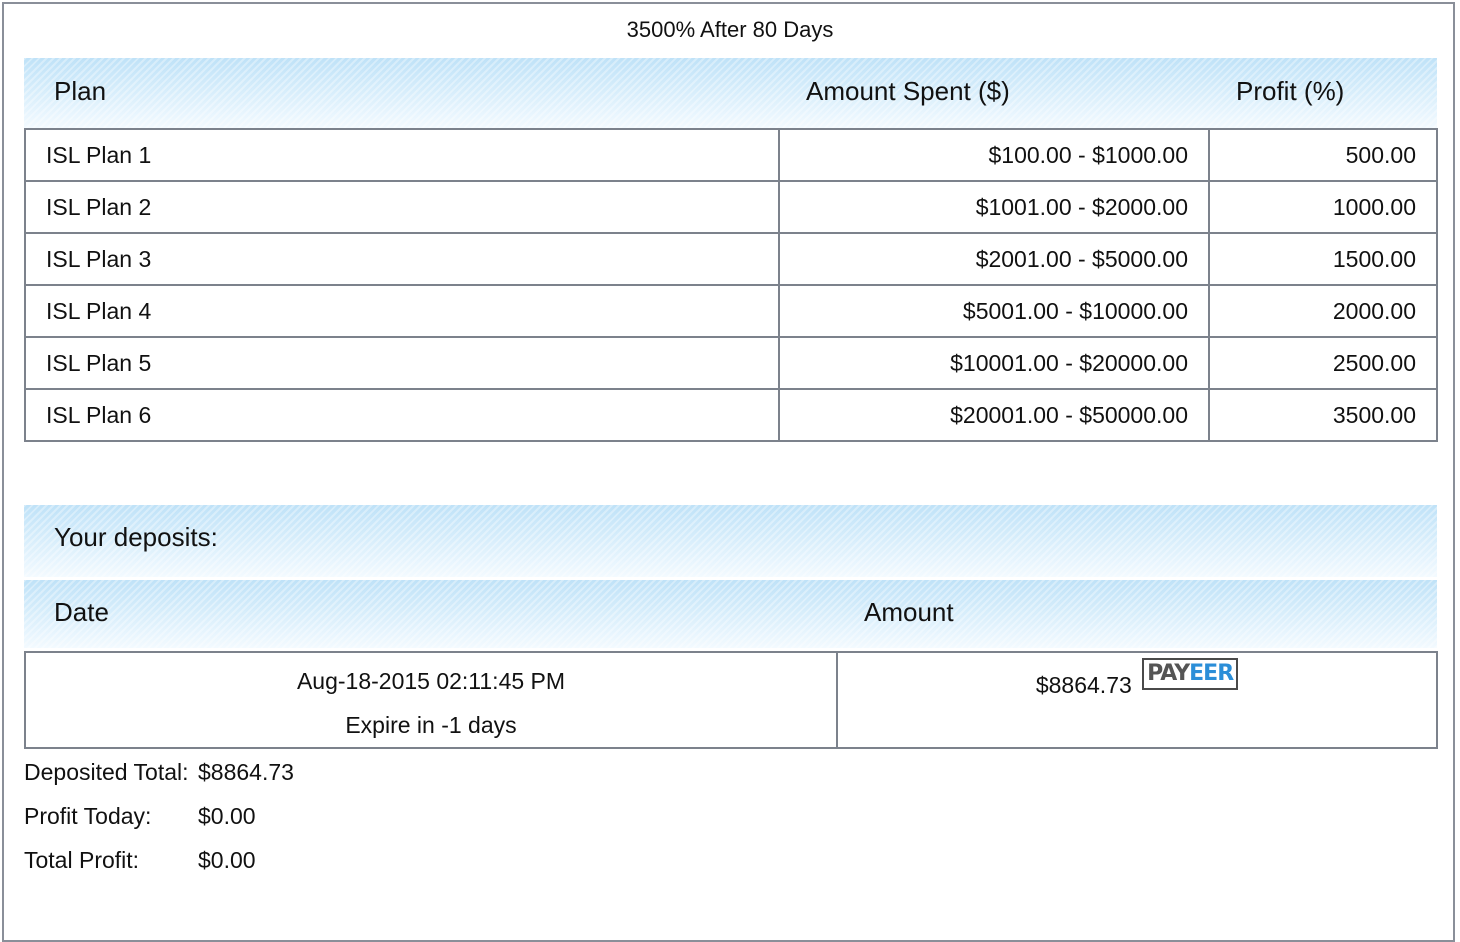 The height and width of the screenshot is (942, 1460). What do you see at coordinates (1323, 415) in the screenshot?
I see `plan-profit-cell: 3500.00` at bounding box center [1323, 415].